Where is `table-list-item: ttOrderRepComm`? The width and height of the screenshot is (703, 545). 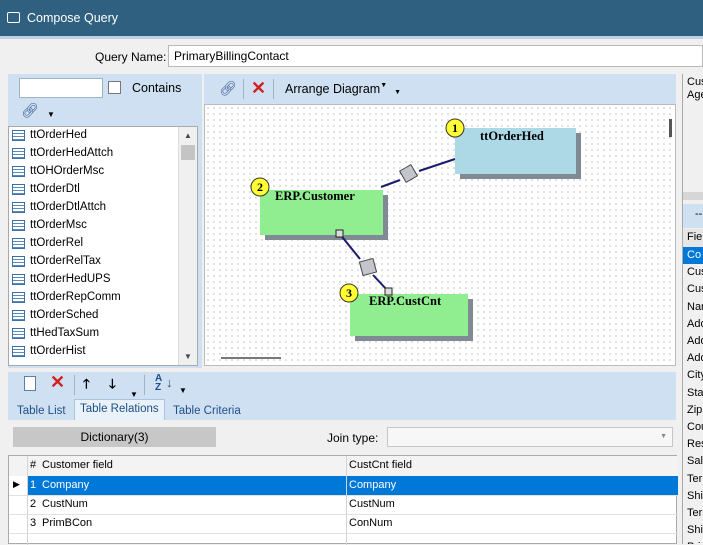 table-list-item: ttOrderRepComm is located at coordinates (94, 298).